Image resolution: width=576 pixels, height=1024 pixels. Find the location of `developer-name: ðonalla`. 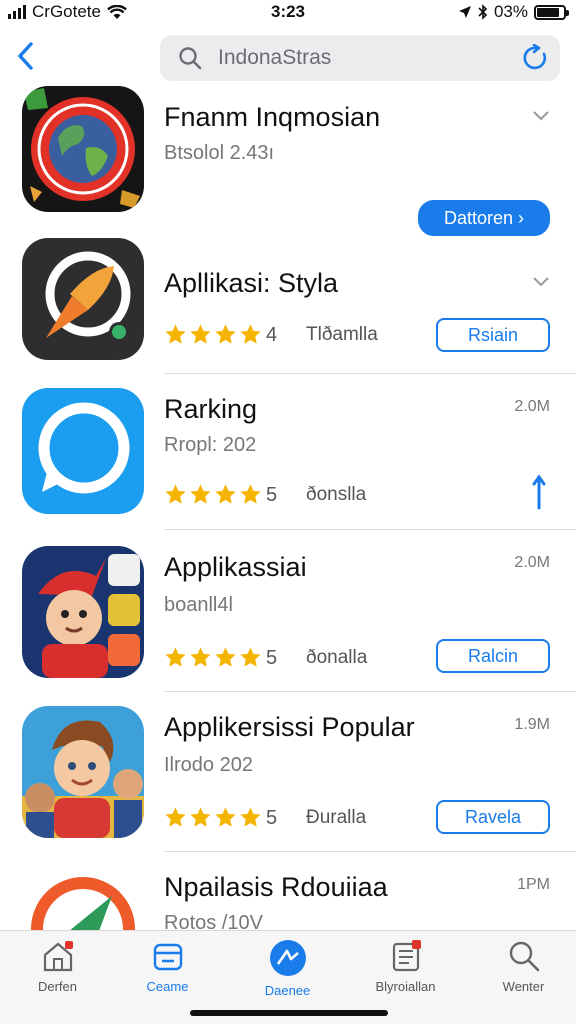

developer-name: ðonalla is located at coordinates (337, 657).